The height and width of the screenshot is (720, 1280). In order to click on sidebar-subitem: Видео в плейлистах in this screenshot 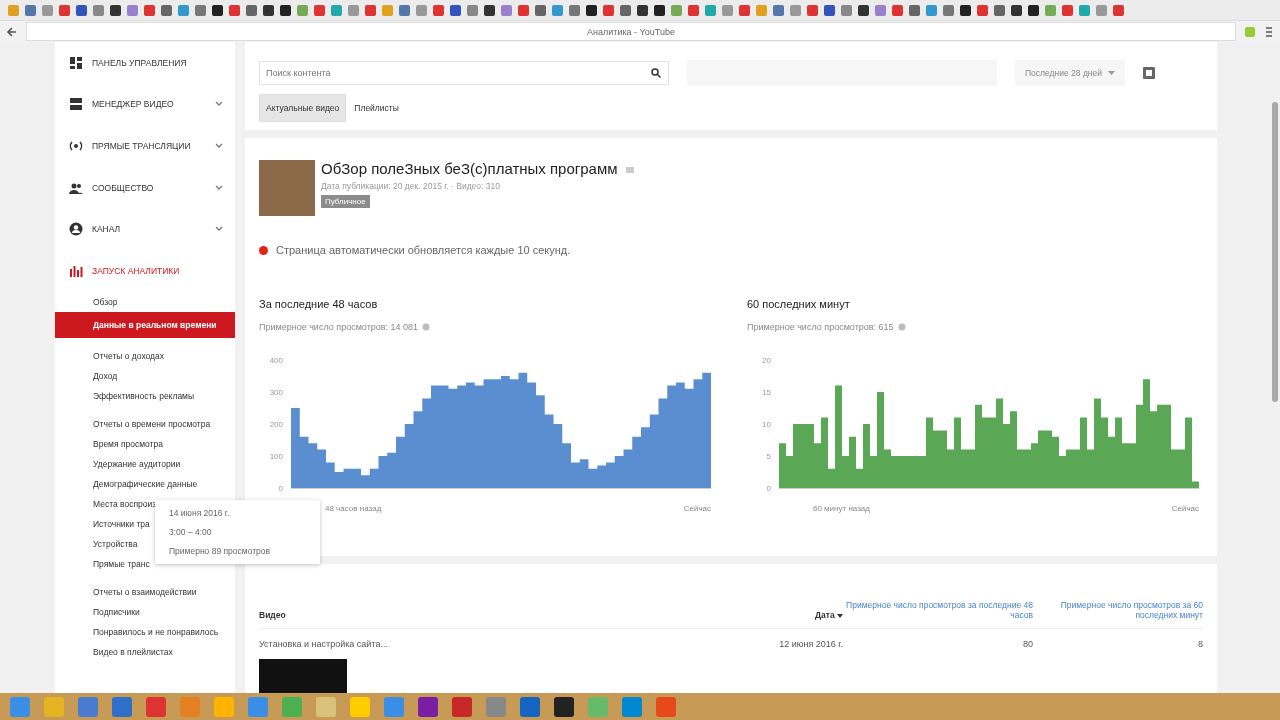, I will do `click(145, 651)`.